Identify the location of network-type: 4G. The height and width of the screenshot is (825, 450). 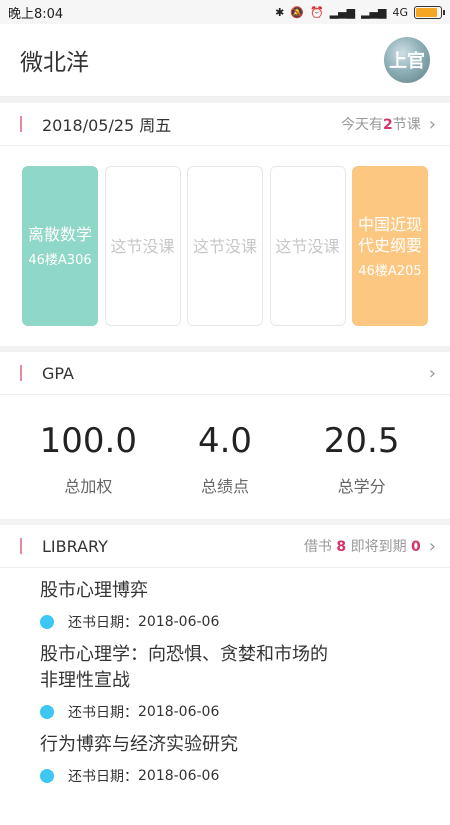
(400, 12).